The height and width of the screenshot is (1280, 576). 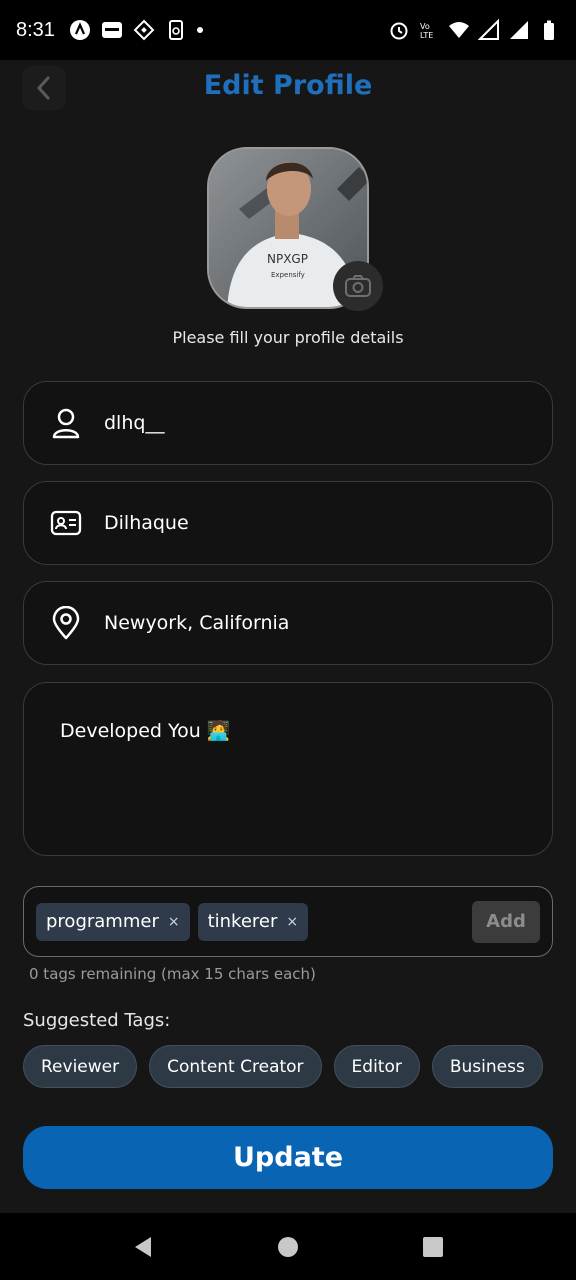 What do you see at coordinates (295, 229) in the screenshot?
I see `avatar-wrap: NPXGP Expensify` at bounding box center [295, 229].